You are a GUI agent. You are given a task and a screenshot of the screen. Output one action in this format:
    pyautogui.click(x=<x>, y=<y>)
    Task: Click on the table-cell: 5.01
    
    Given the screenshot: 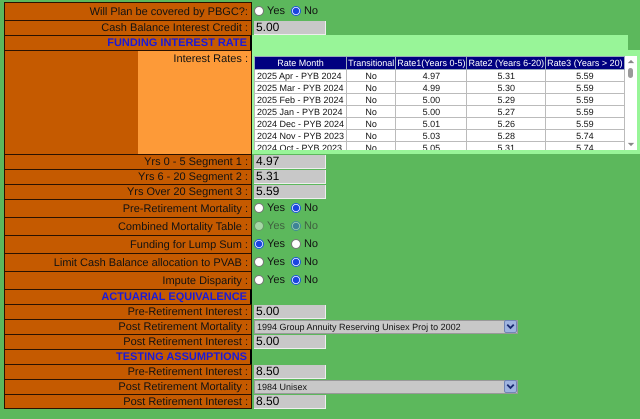 What is the action you would take?
    pyautogui.click(x=431, y=124)
    